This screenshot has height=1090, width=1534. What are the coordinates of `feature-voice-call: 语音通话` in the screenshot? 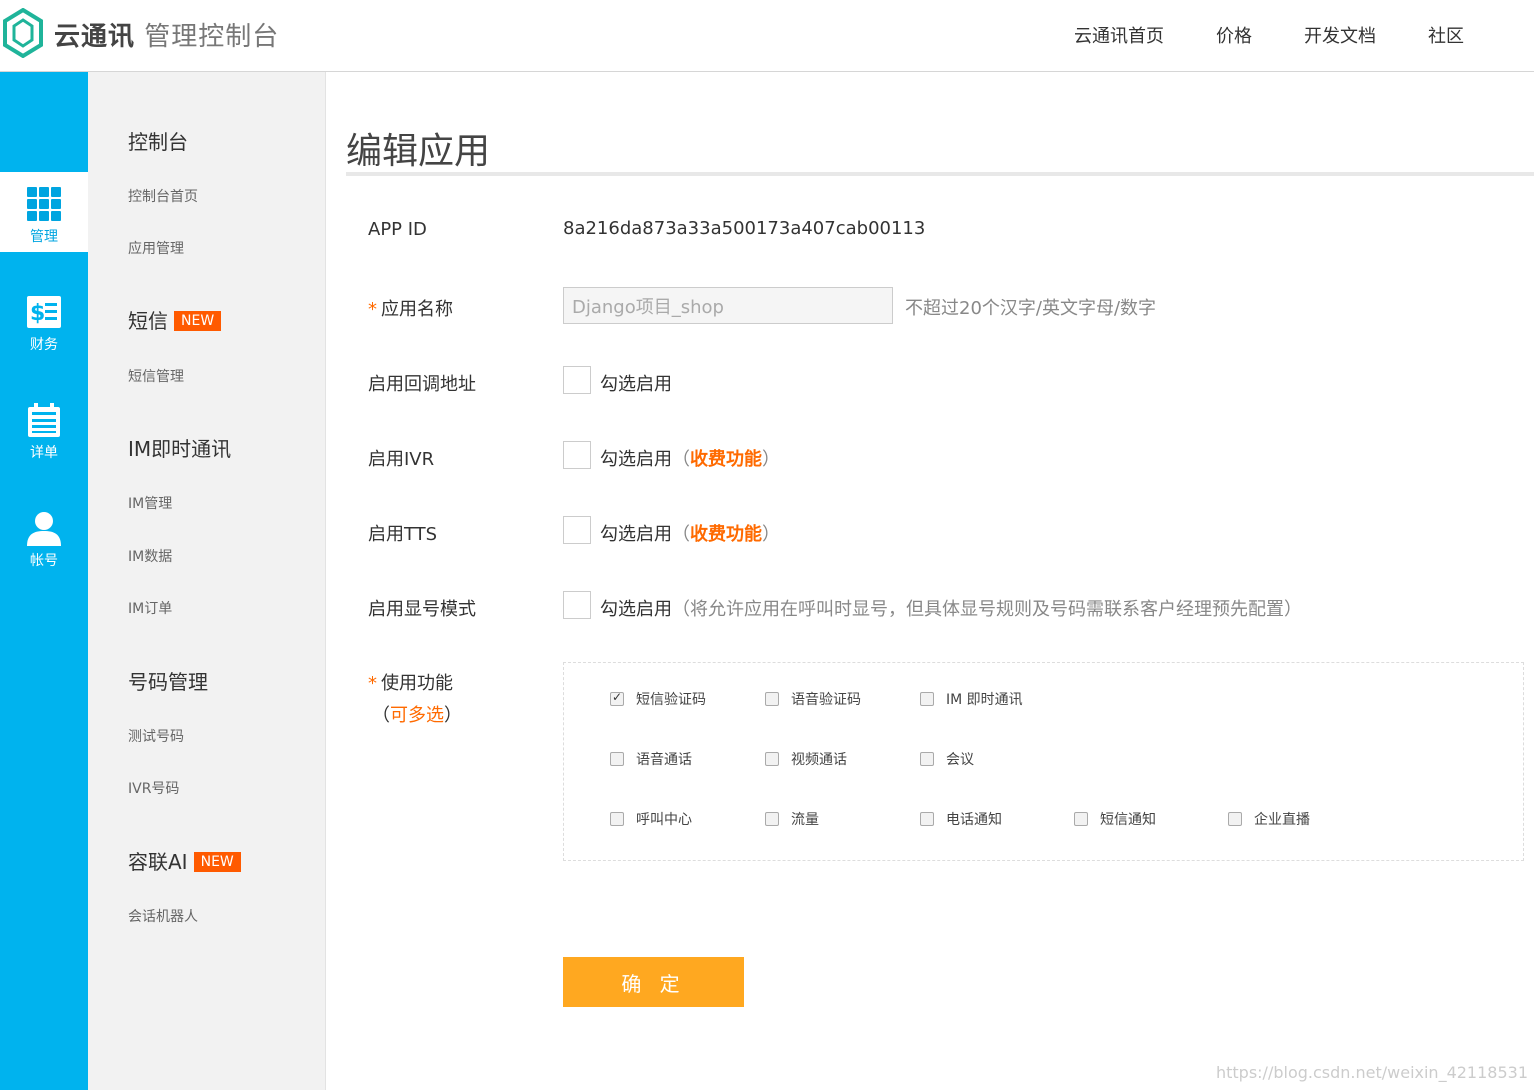 It's located at (651, 759).